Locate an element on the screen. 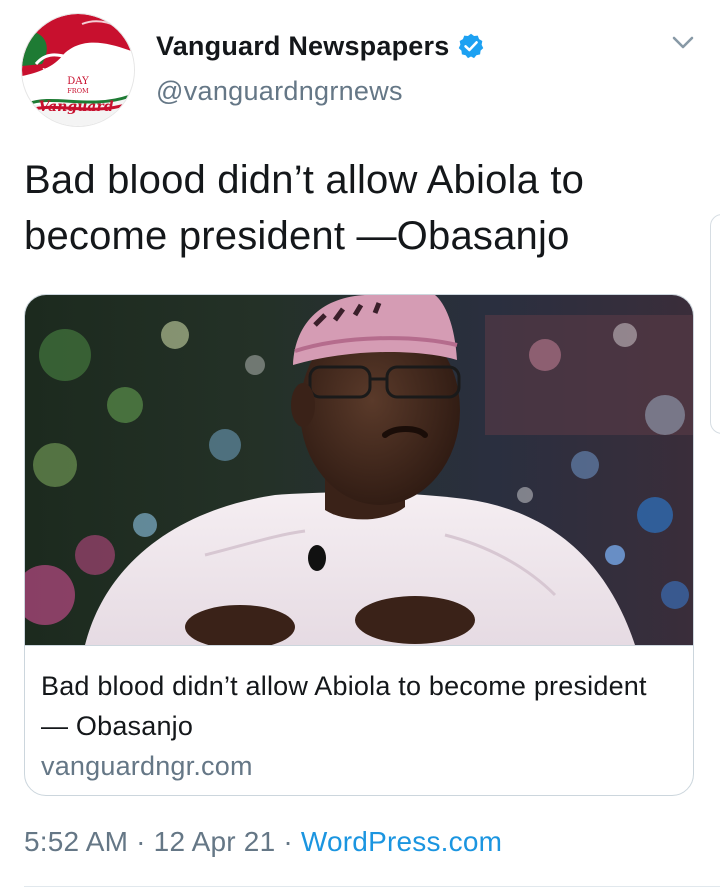 This screenshot has width=720, height=889. chevron-down-icon is located at coordinates (683, 43).